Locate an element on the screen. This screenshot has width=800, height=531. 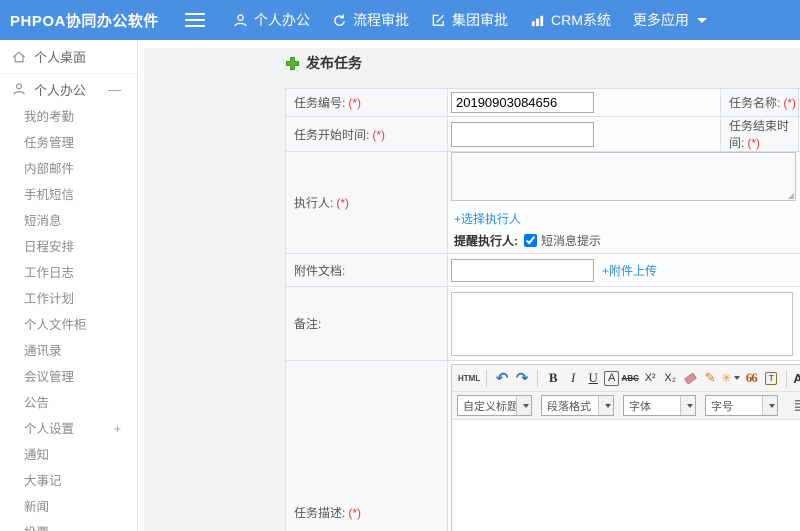
strikethrough-button: ABC is located at coordinates (630, 378).